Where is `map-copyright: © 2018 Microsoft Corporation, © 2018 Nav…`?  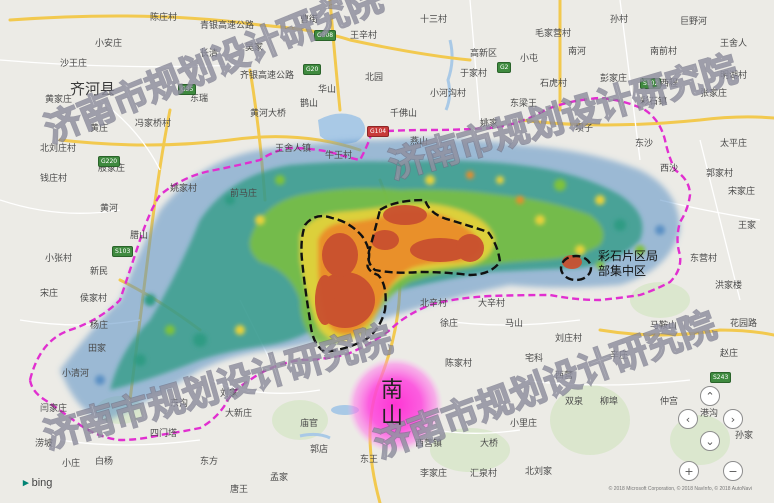 map-copyright: © 2018 Microsoft Corporation, © 2018 Nav… is located at coordinates (680, 489).